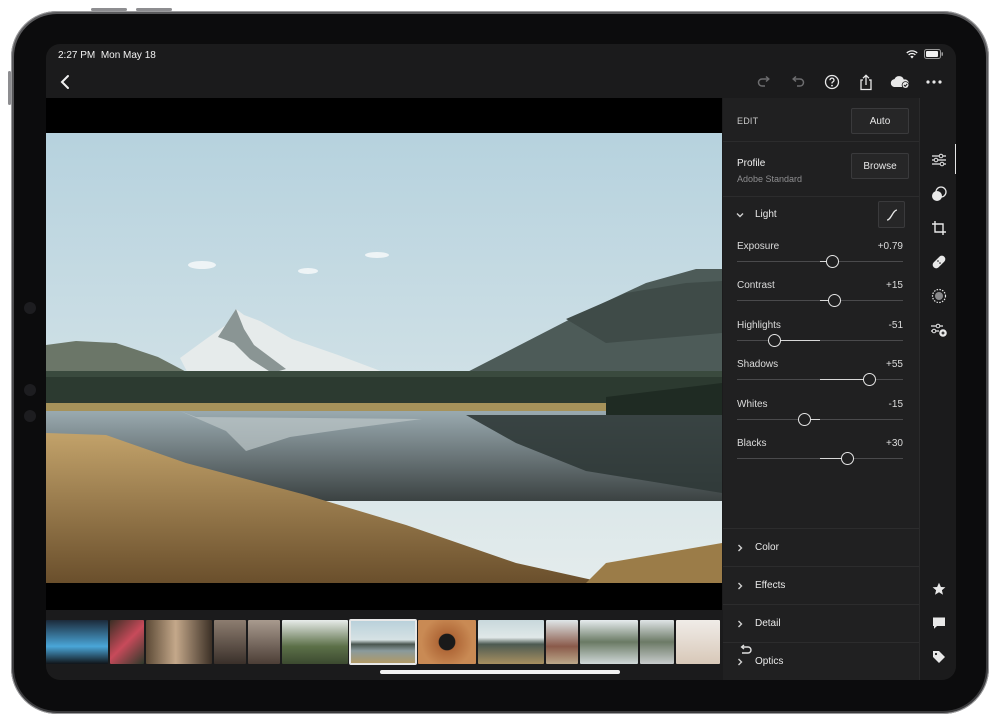 The image size is (1000, 725). I want to click on reset-button, so click(746, 650).